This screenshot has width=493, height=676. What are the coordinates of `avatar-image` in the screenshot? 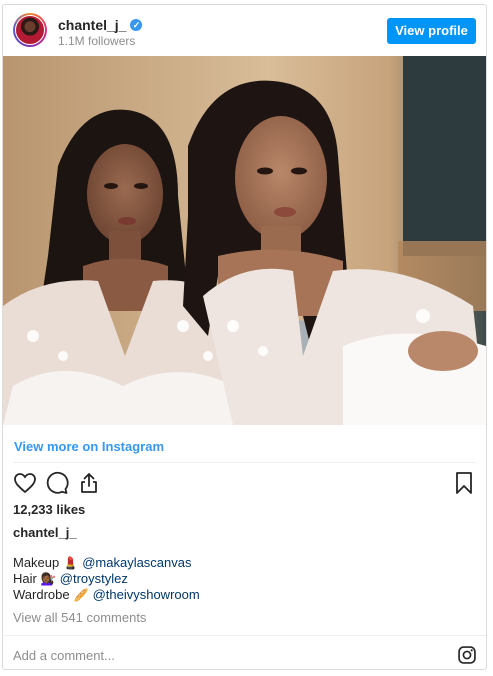 It's located at (30, 30).